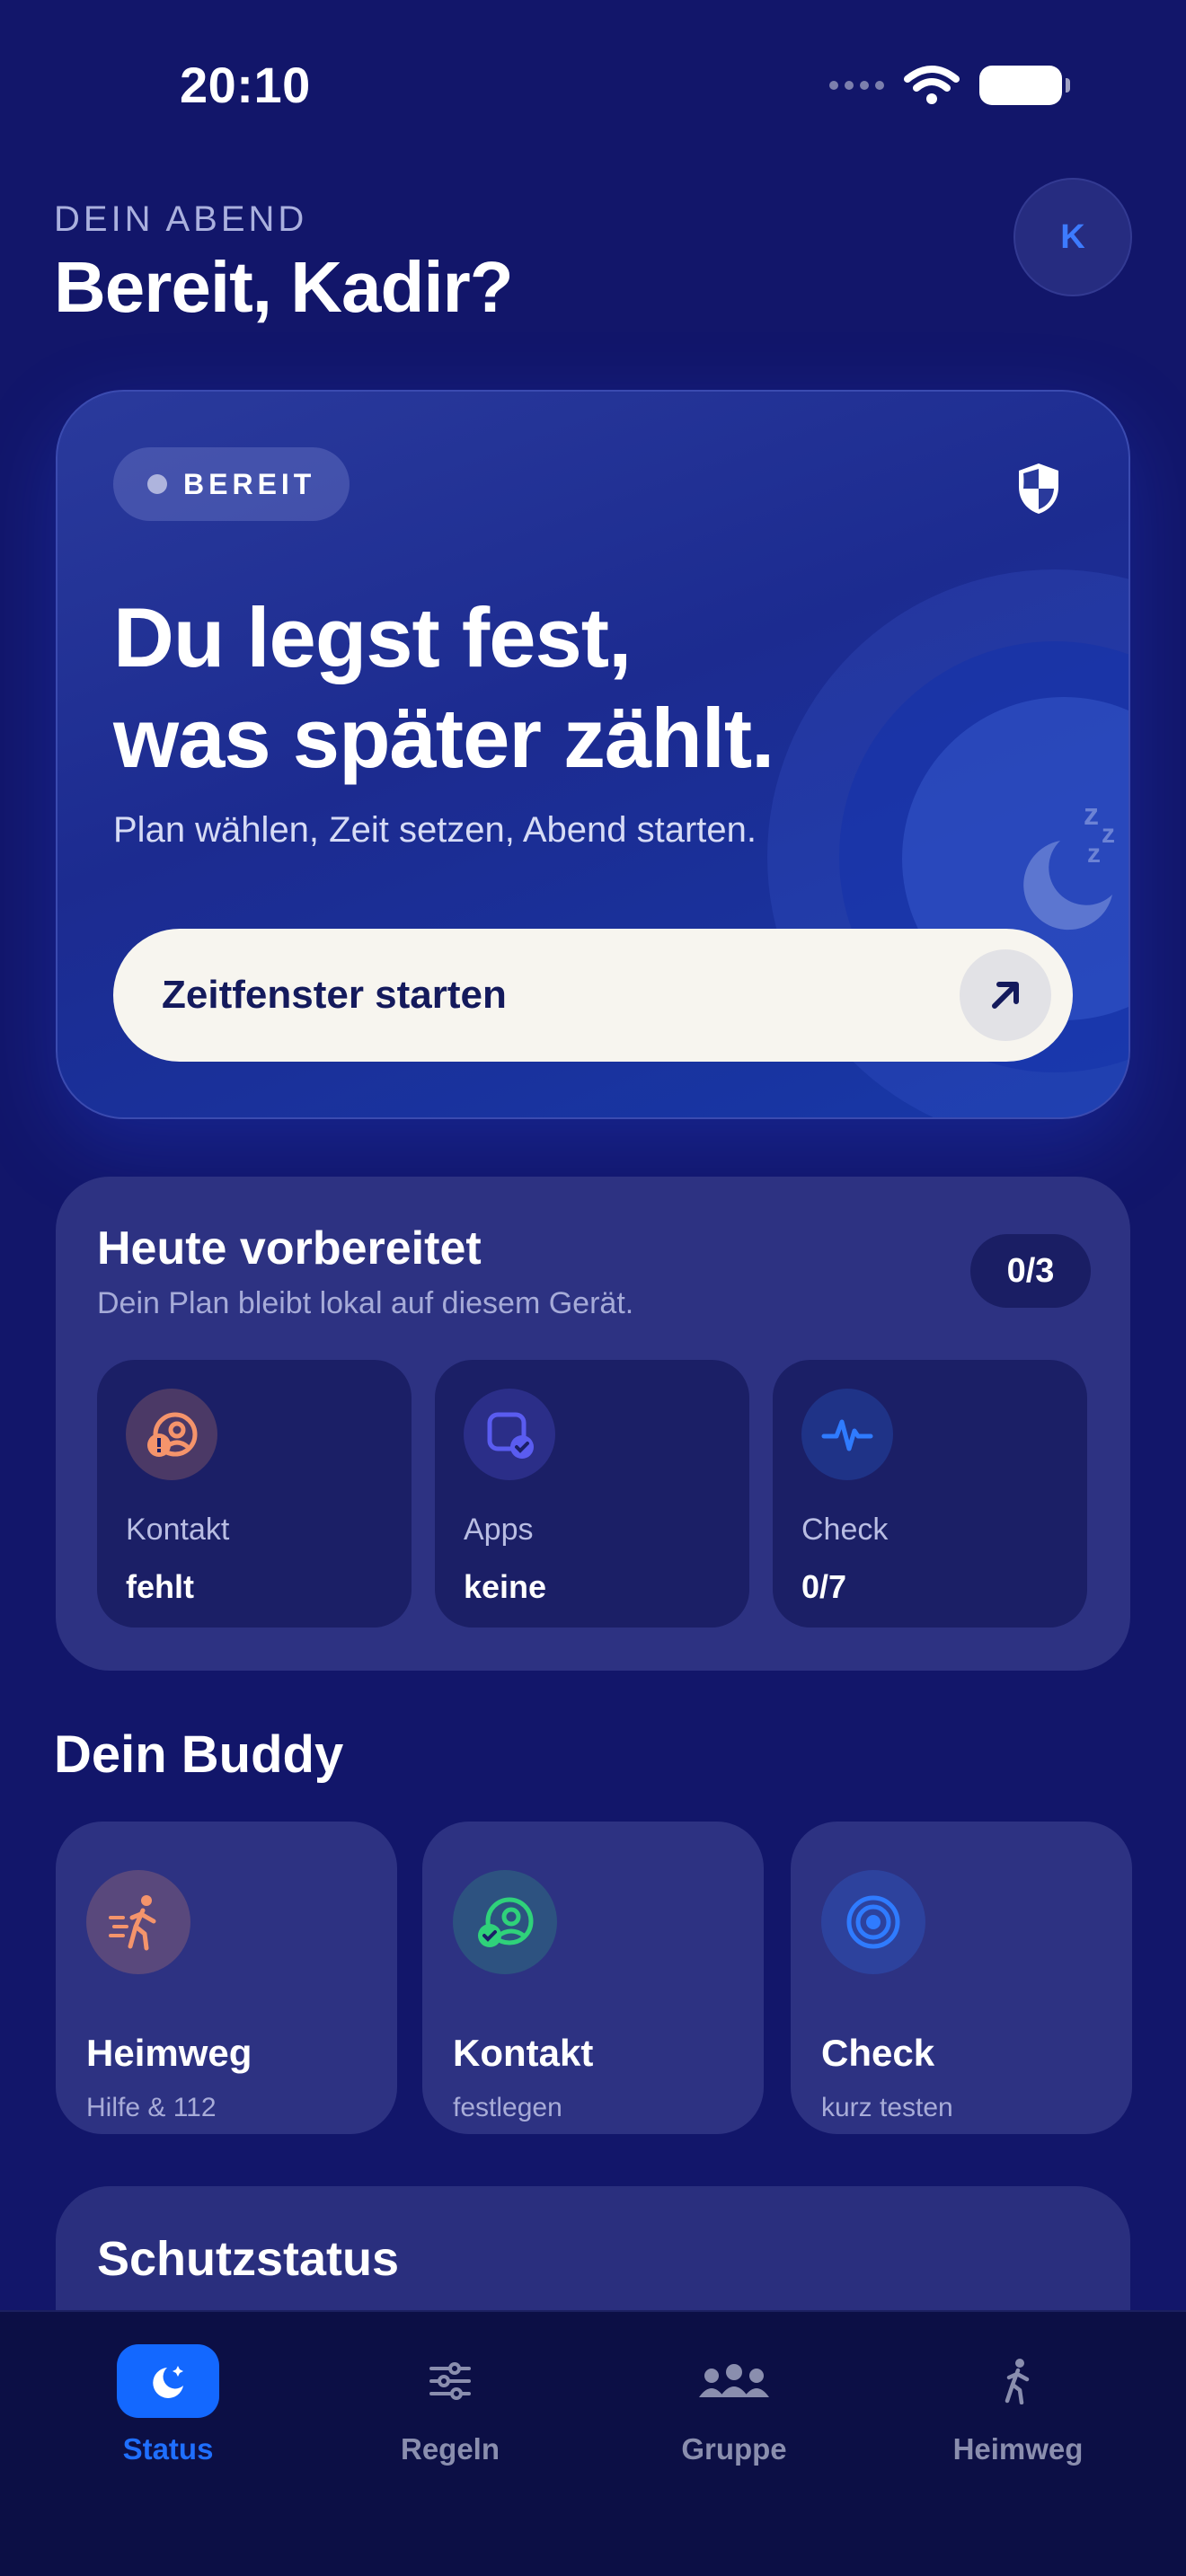  I want to click on apps-check-icon, so click(509, 1434).